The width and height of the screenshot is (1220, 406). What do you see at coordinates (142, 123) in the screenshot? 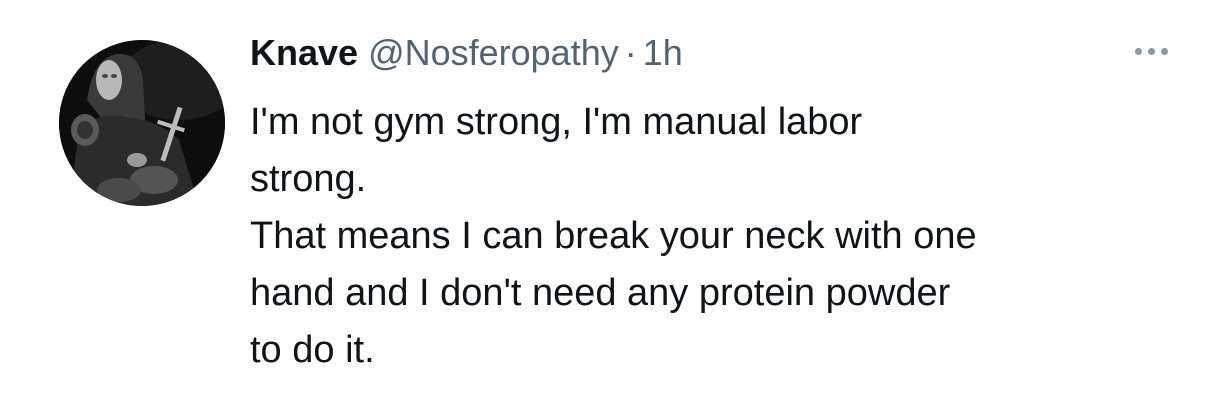
I see `avatar` at bounding box center [142, 123].